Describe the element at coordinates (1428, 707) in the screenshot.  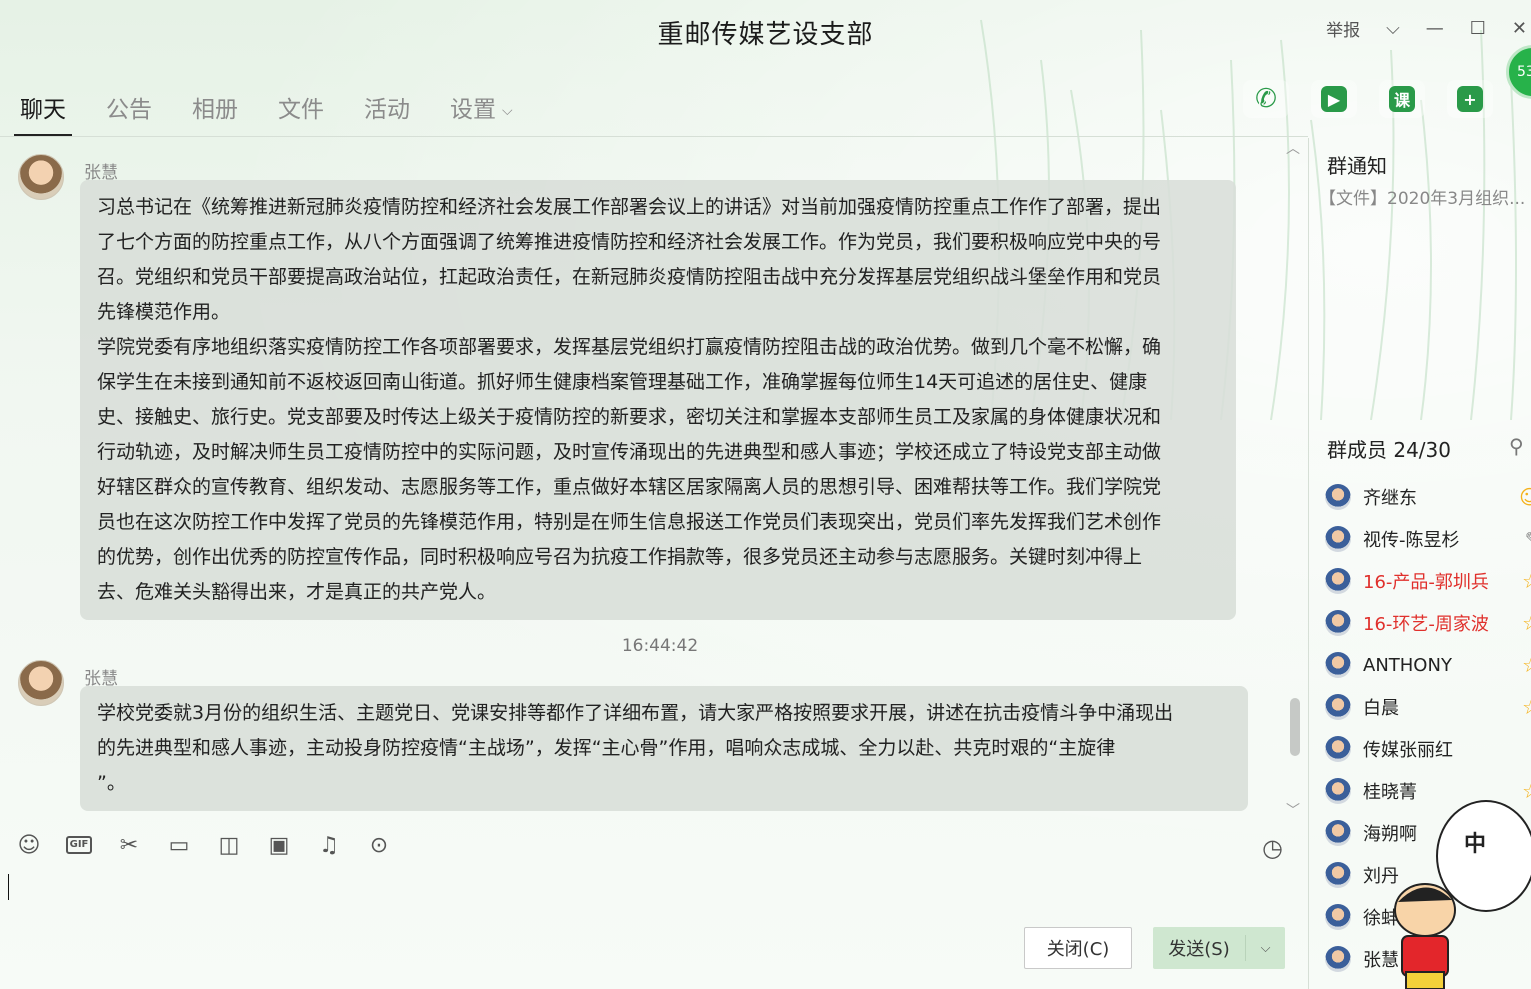
I see `member-row: 白晨 ☆` at that location.